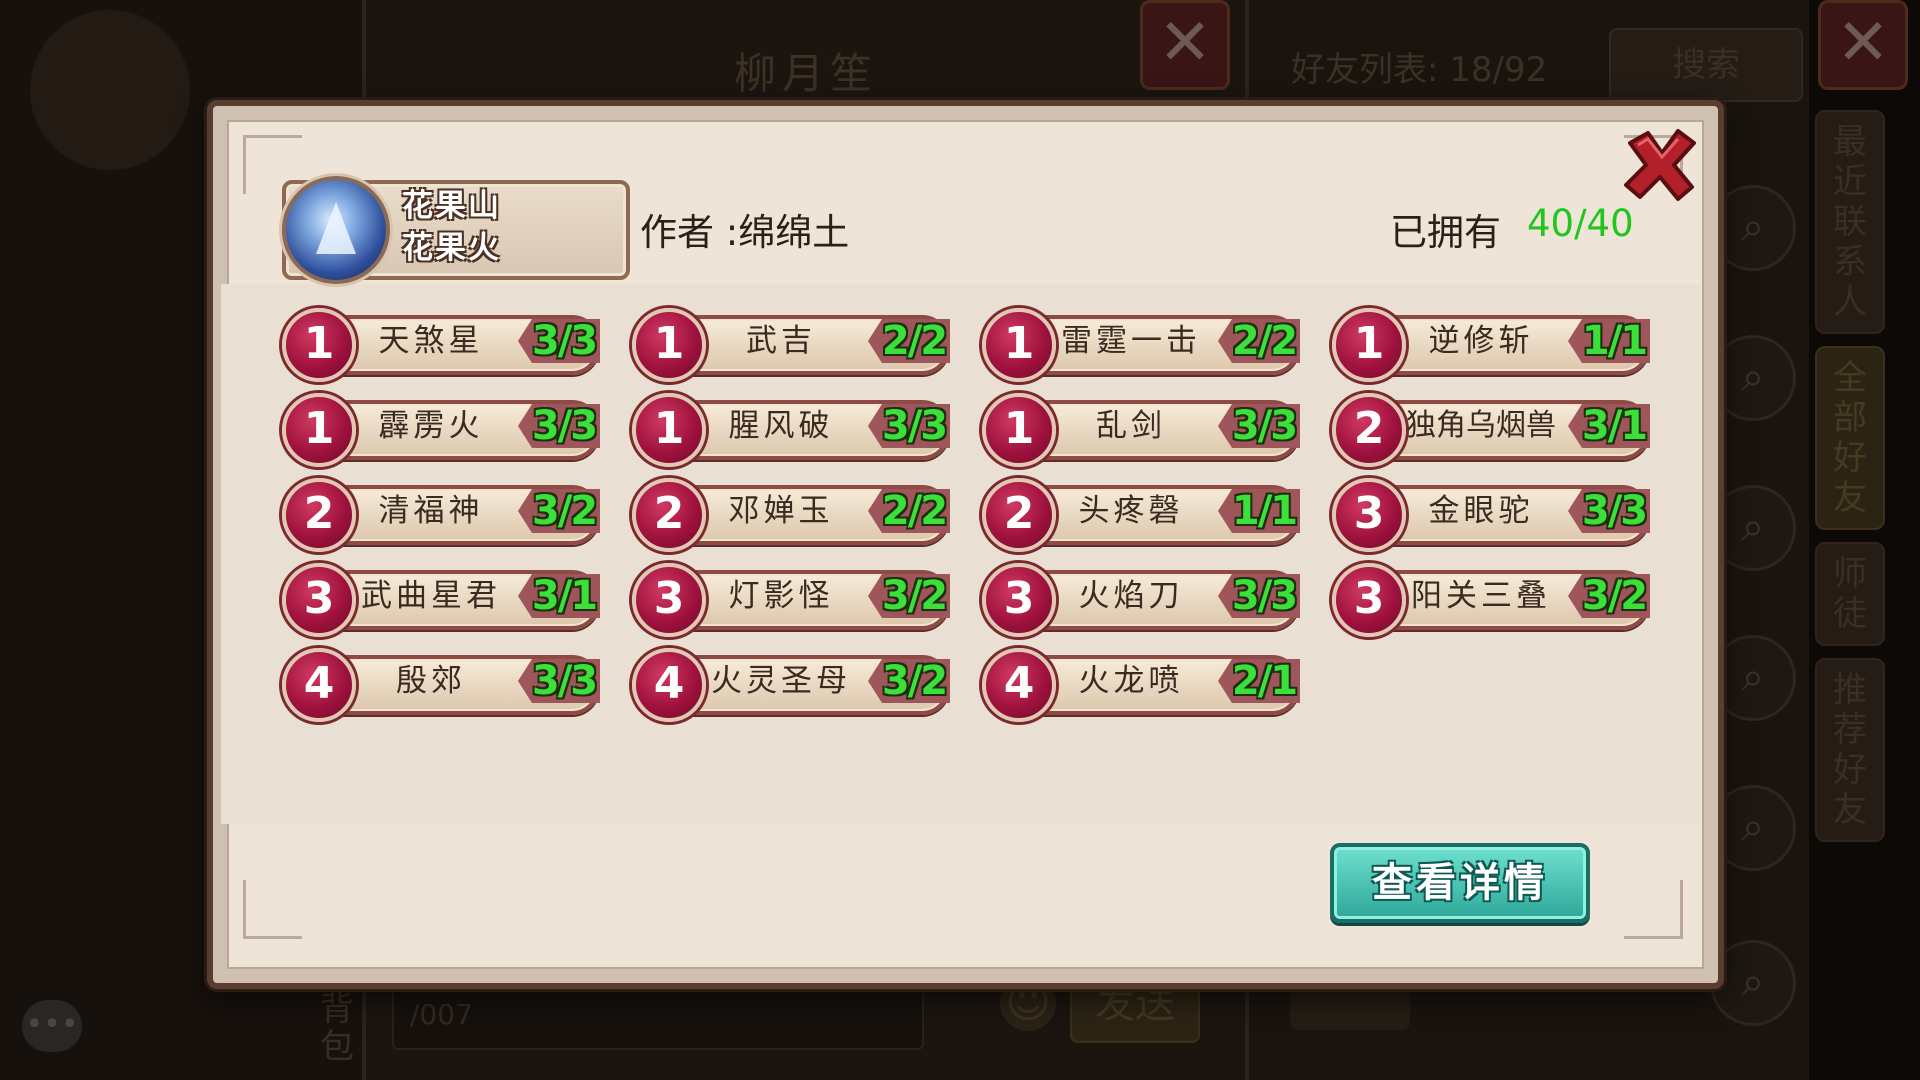 The height and width of the screenshot is (1080, 1920). I want to click on card-name: 武曲星君, so click(431, 596).